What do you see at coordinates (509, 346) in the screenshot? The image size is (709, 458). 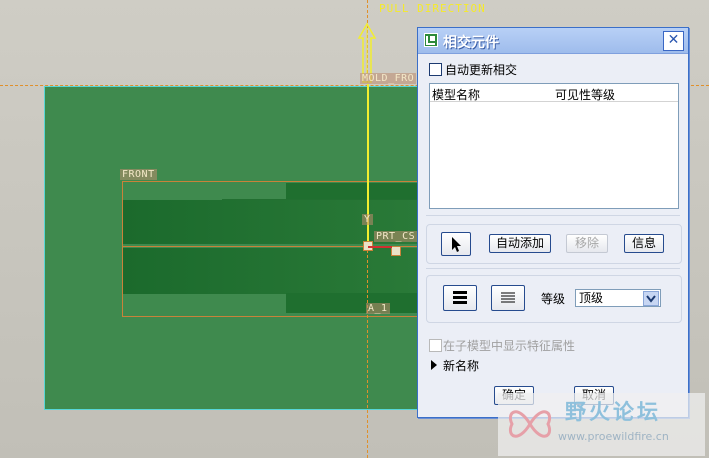 I see `show-features-label: 在子模型中显示特征属性` at bounding box center [509, 346].